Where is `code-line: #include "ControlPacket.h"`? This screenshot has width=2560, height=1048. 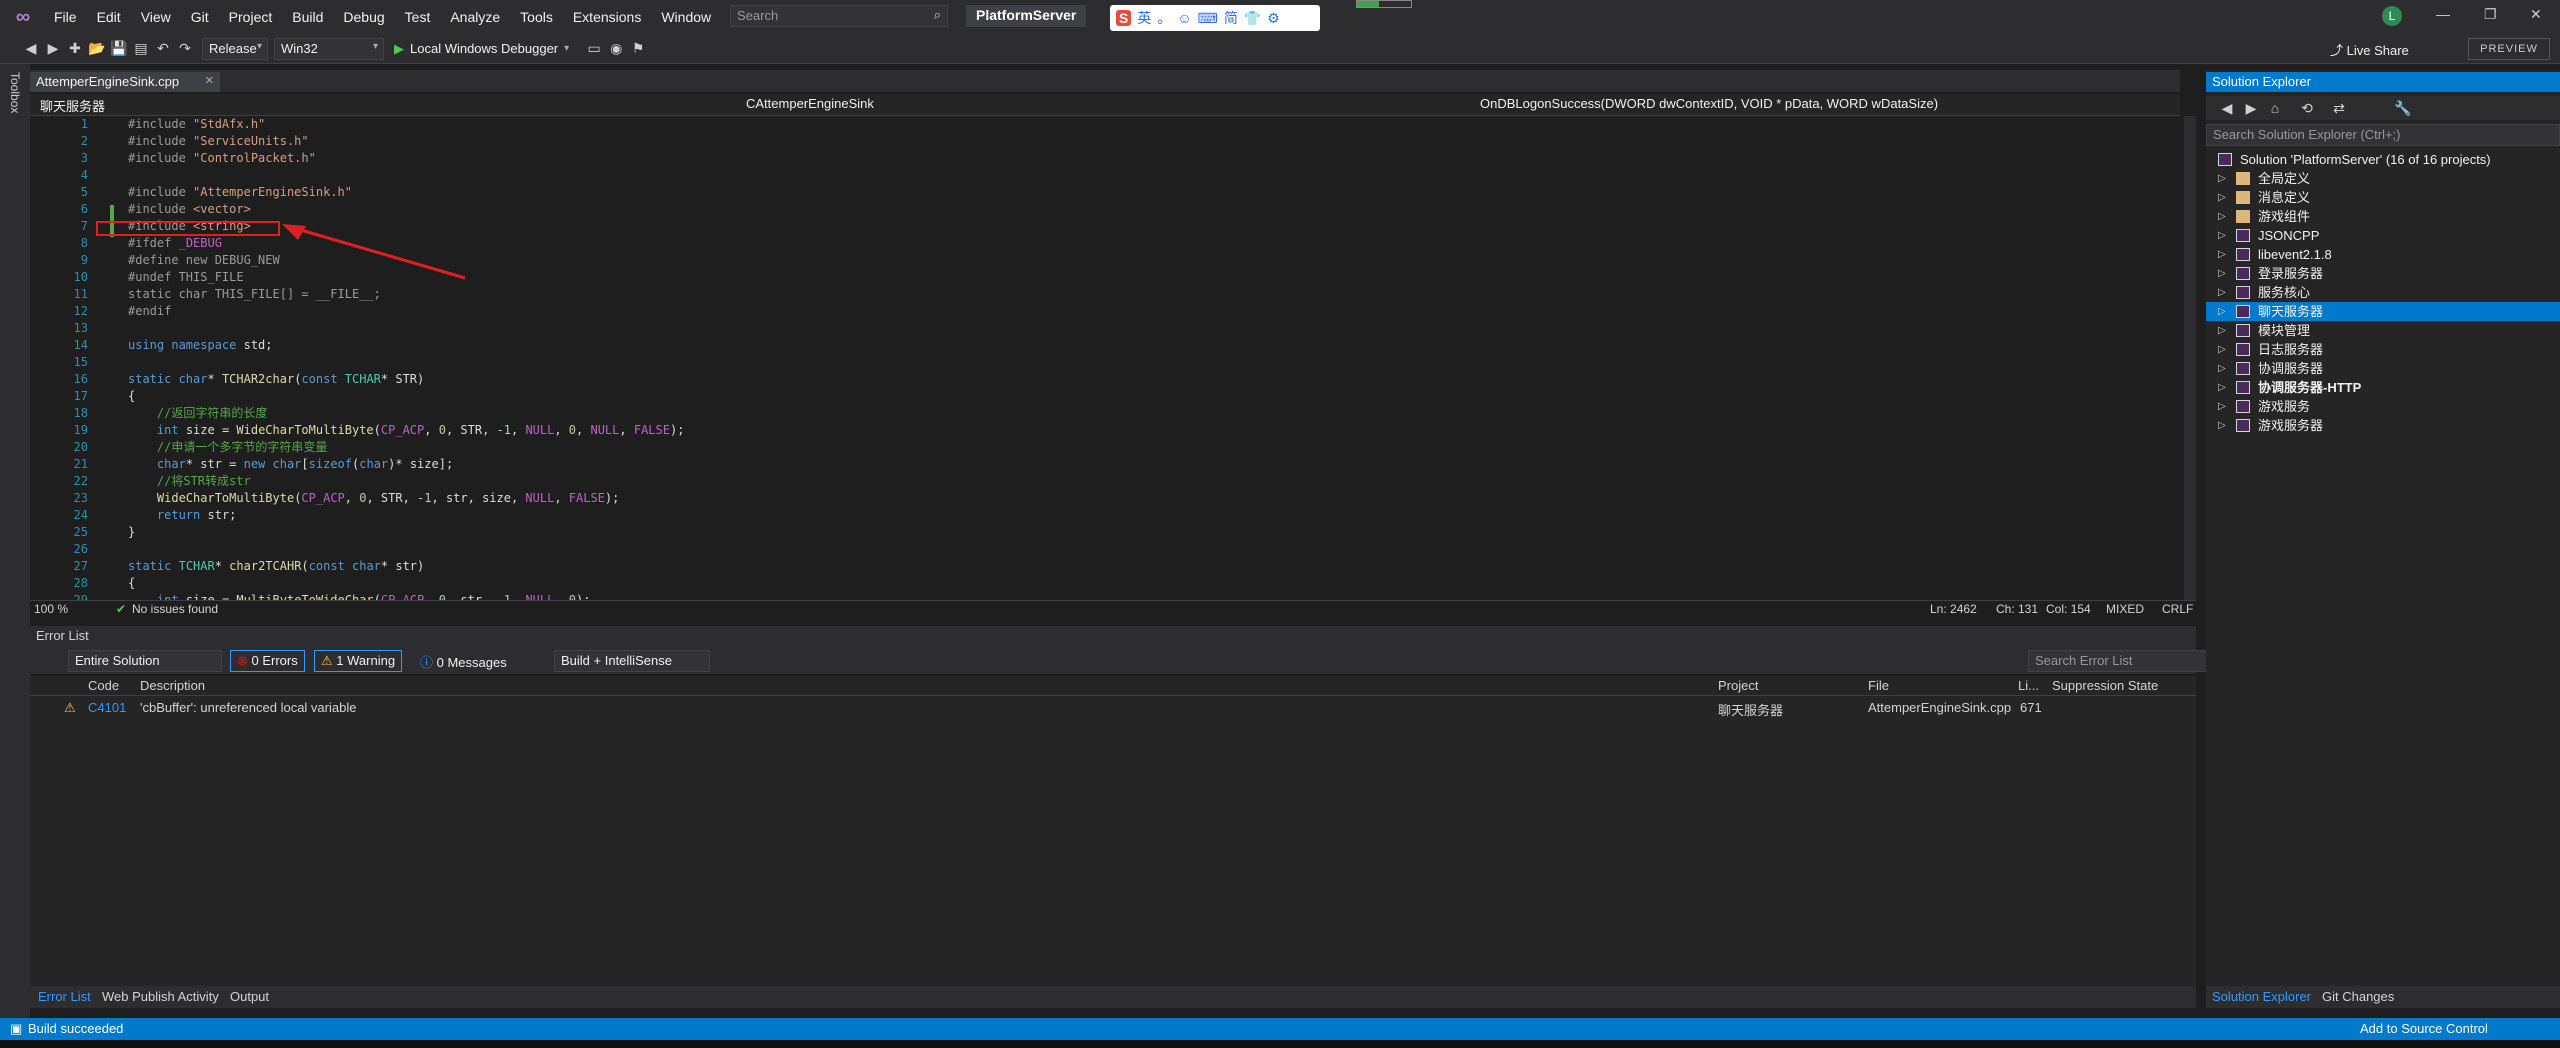 code-line: #include "ControlPacket.h" is located at coordinates (222, 158).